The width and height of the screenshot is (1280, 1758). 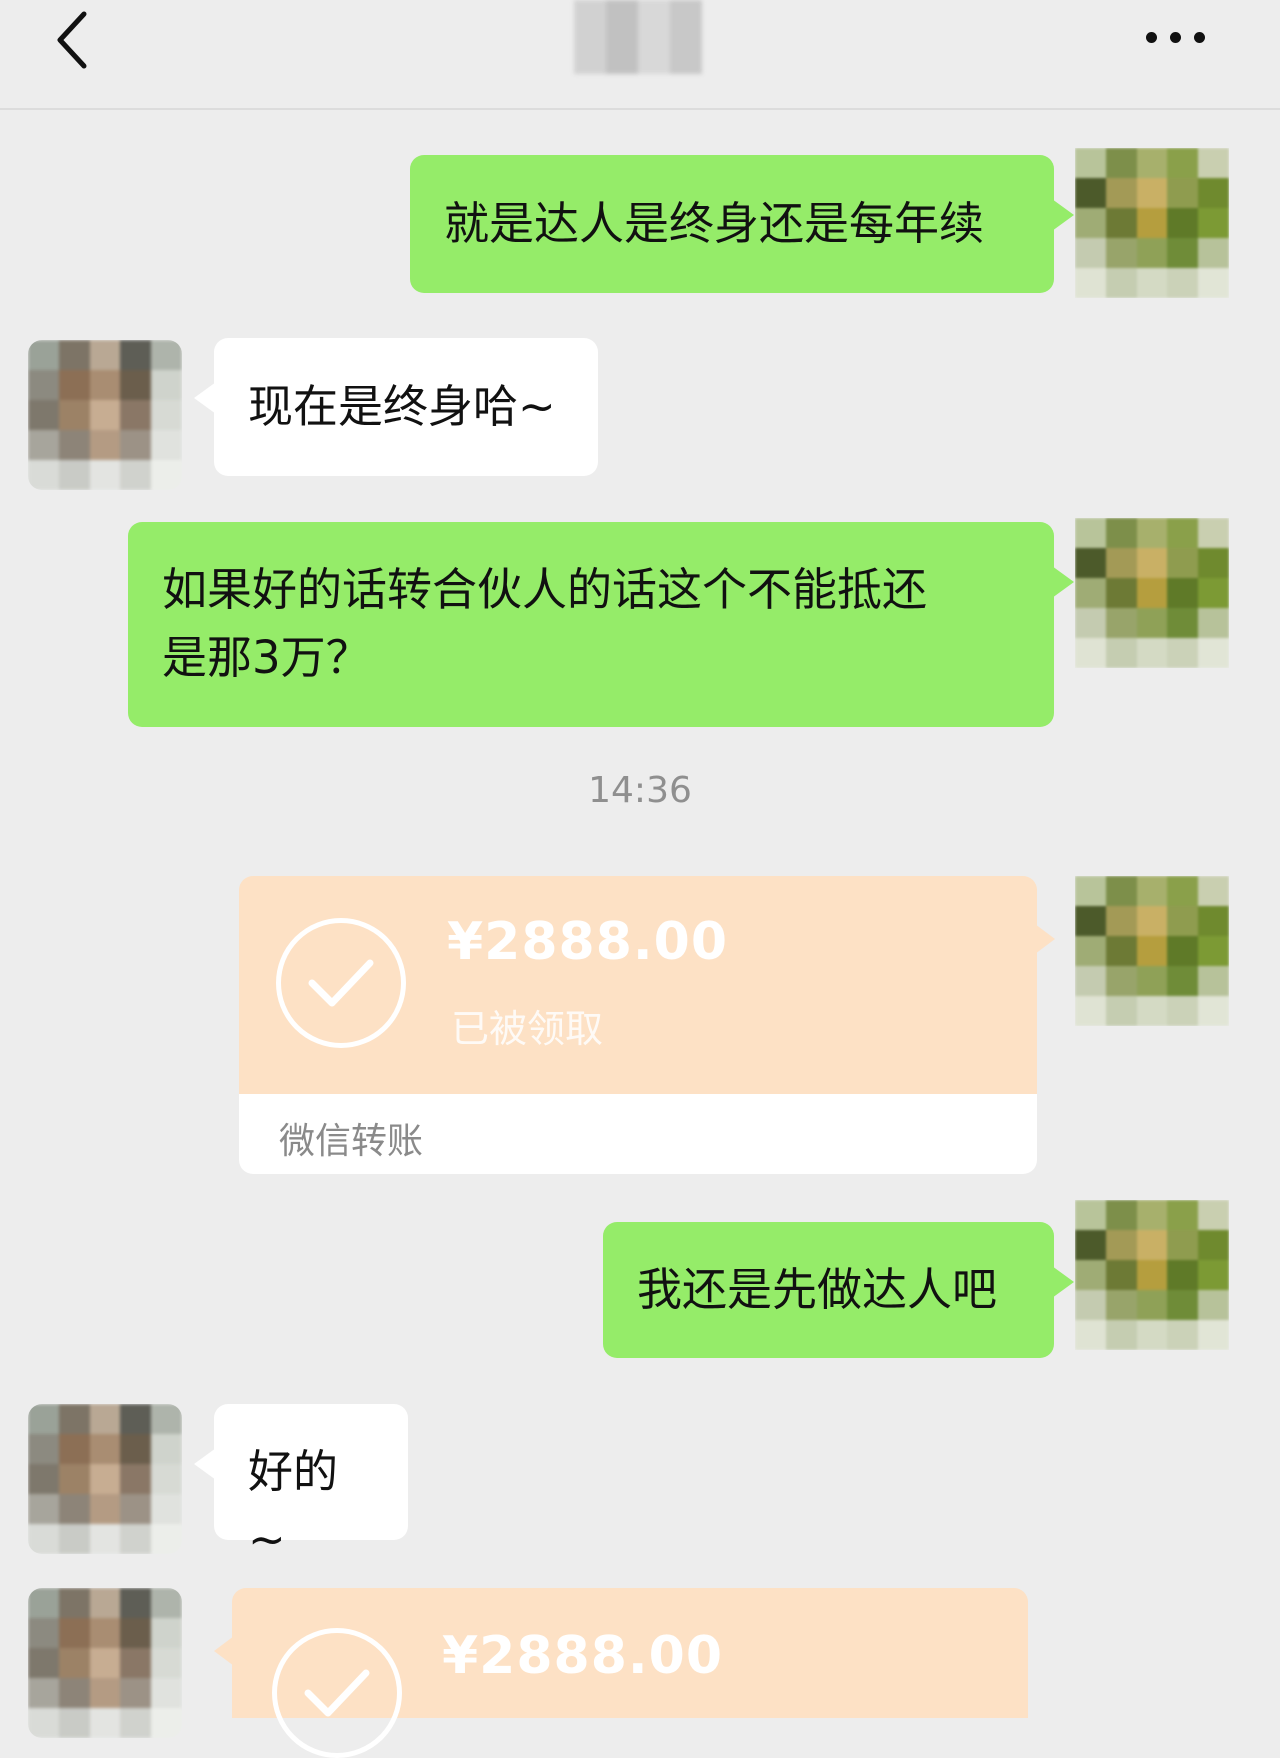 I want to click on transfer-card-top: ¥2888.00 已被领取, so click(x=638, y=985).